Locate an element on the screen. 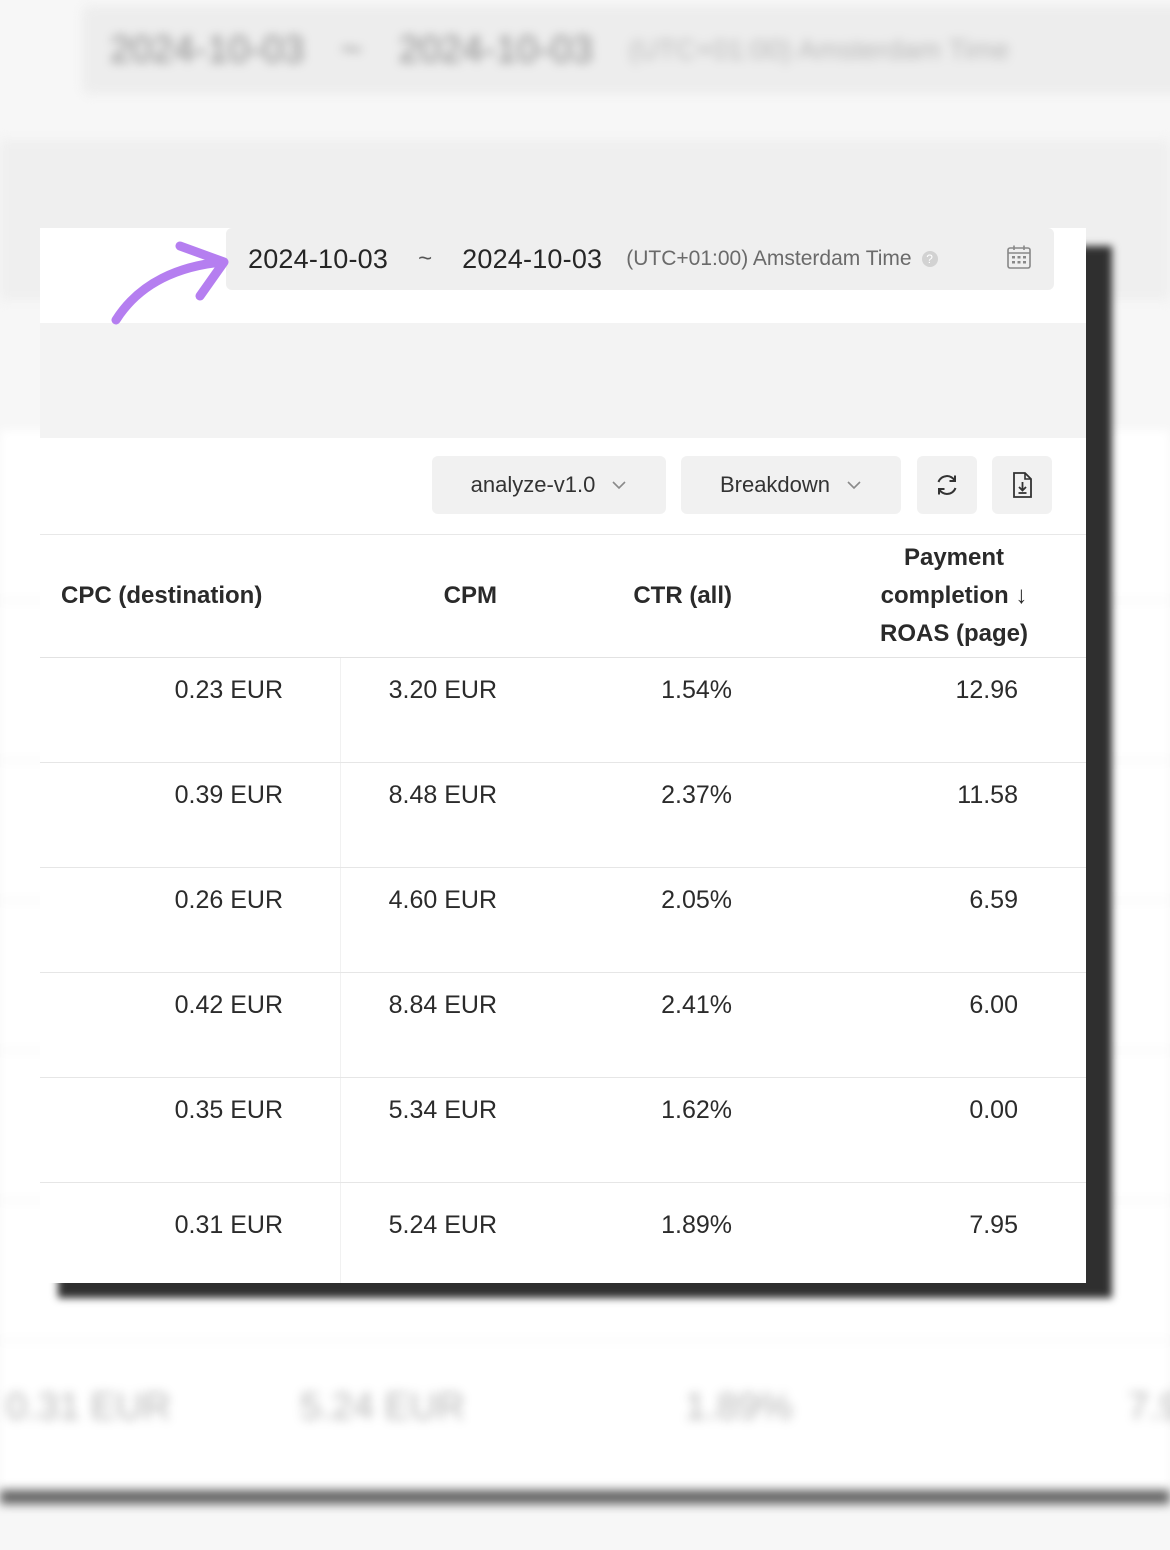 The width and height of the screenshot is (1170, 1550). cell-ctr: 1.54% is located at coordinates (696, 690).